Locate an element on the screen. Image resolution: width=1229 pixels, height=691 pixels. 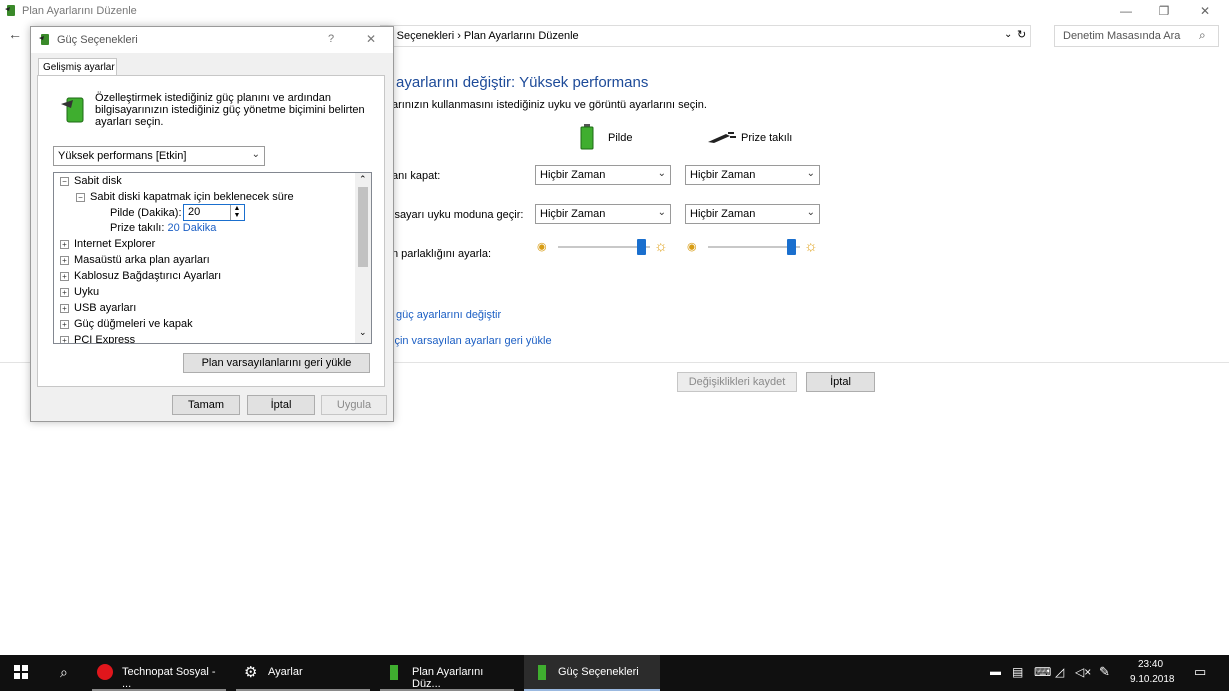
restore-button: ❐ is located at coordinates (1164, 11).